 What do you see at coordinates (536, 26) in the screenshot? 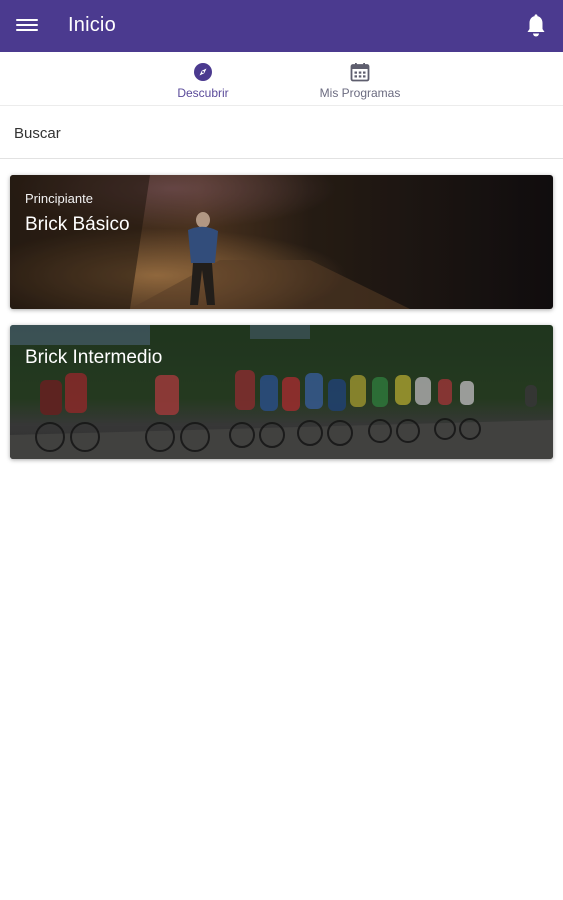
I see `bell-icon` at bounding box center [536, 26].